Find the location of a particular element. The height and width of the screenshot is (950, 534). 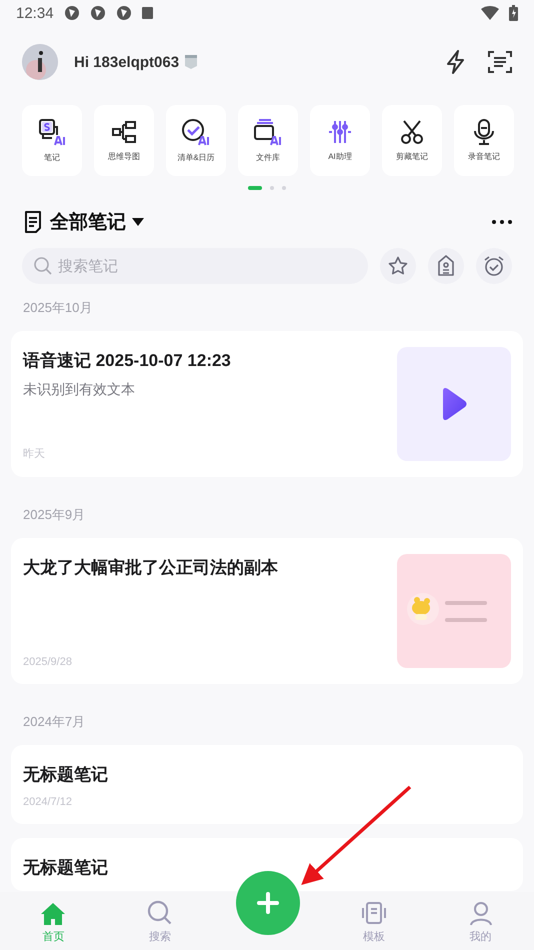

tool-tile: 录音笔记 is located at coordinates (484, 140).